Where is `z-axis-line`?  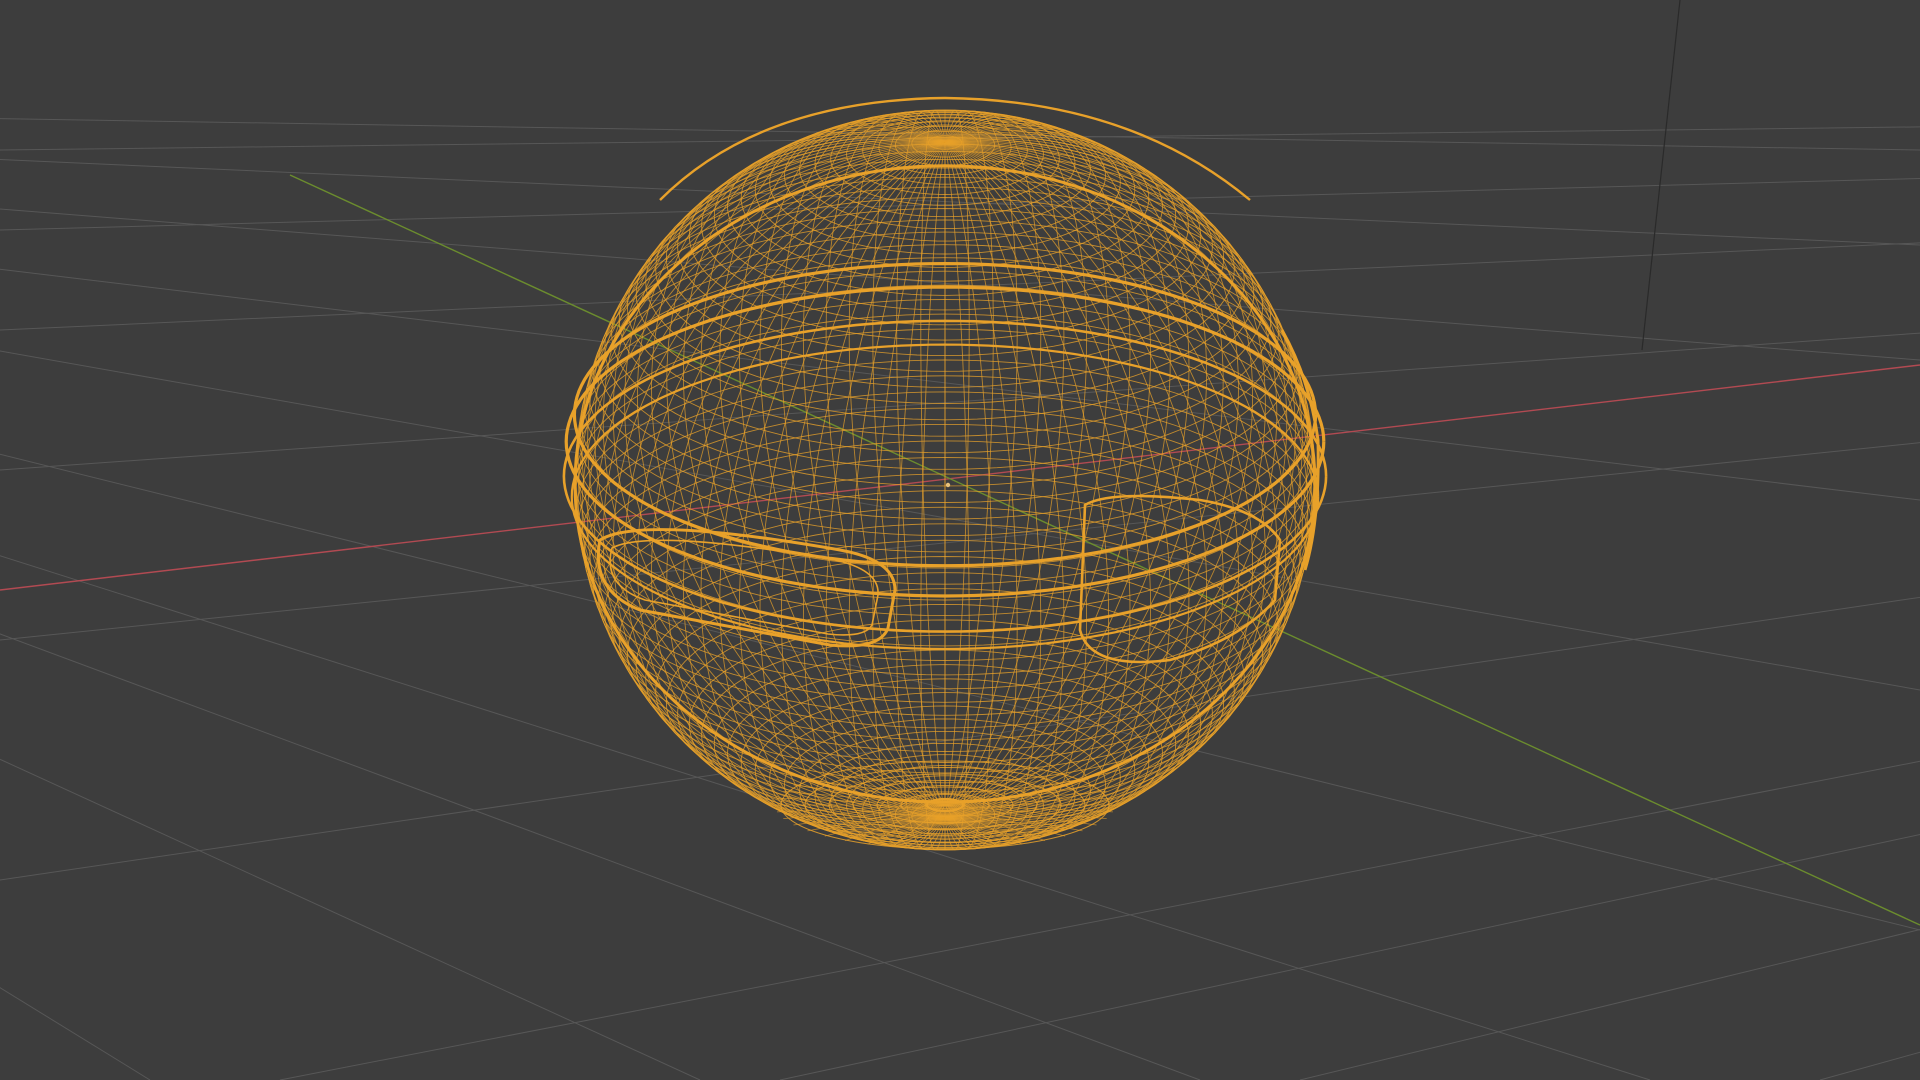 z-axis-line is located at coordinates (1661, 175).